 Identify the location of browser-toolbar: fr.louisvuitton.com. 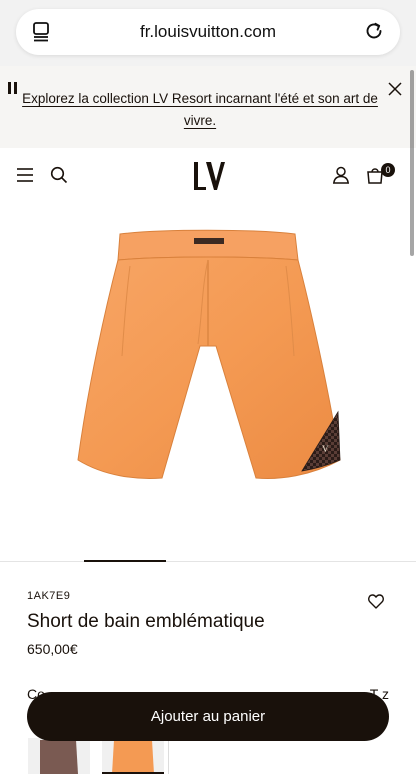
(208, 33).